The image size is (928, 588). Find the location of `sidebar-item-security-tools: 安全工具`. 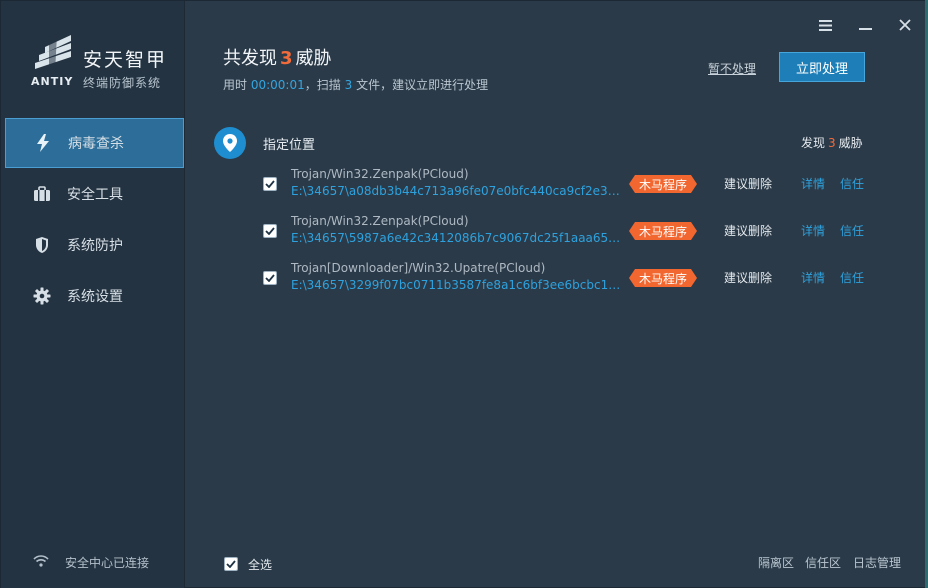

sidebar-item-security-tools: 安全工具 is located at coordinates (93, 194).